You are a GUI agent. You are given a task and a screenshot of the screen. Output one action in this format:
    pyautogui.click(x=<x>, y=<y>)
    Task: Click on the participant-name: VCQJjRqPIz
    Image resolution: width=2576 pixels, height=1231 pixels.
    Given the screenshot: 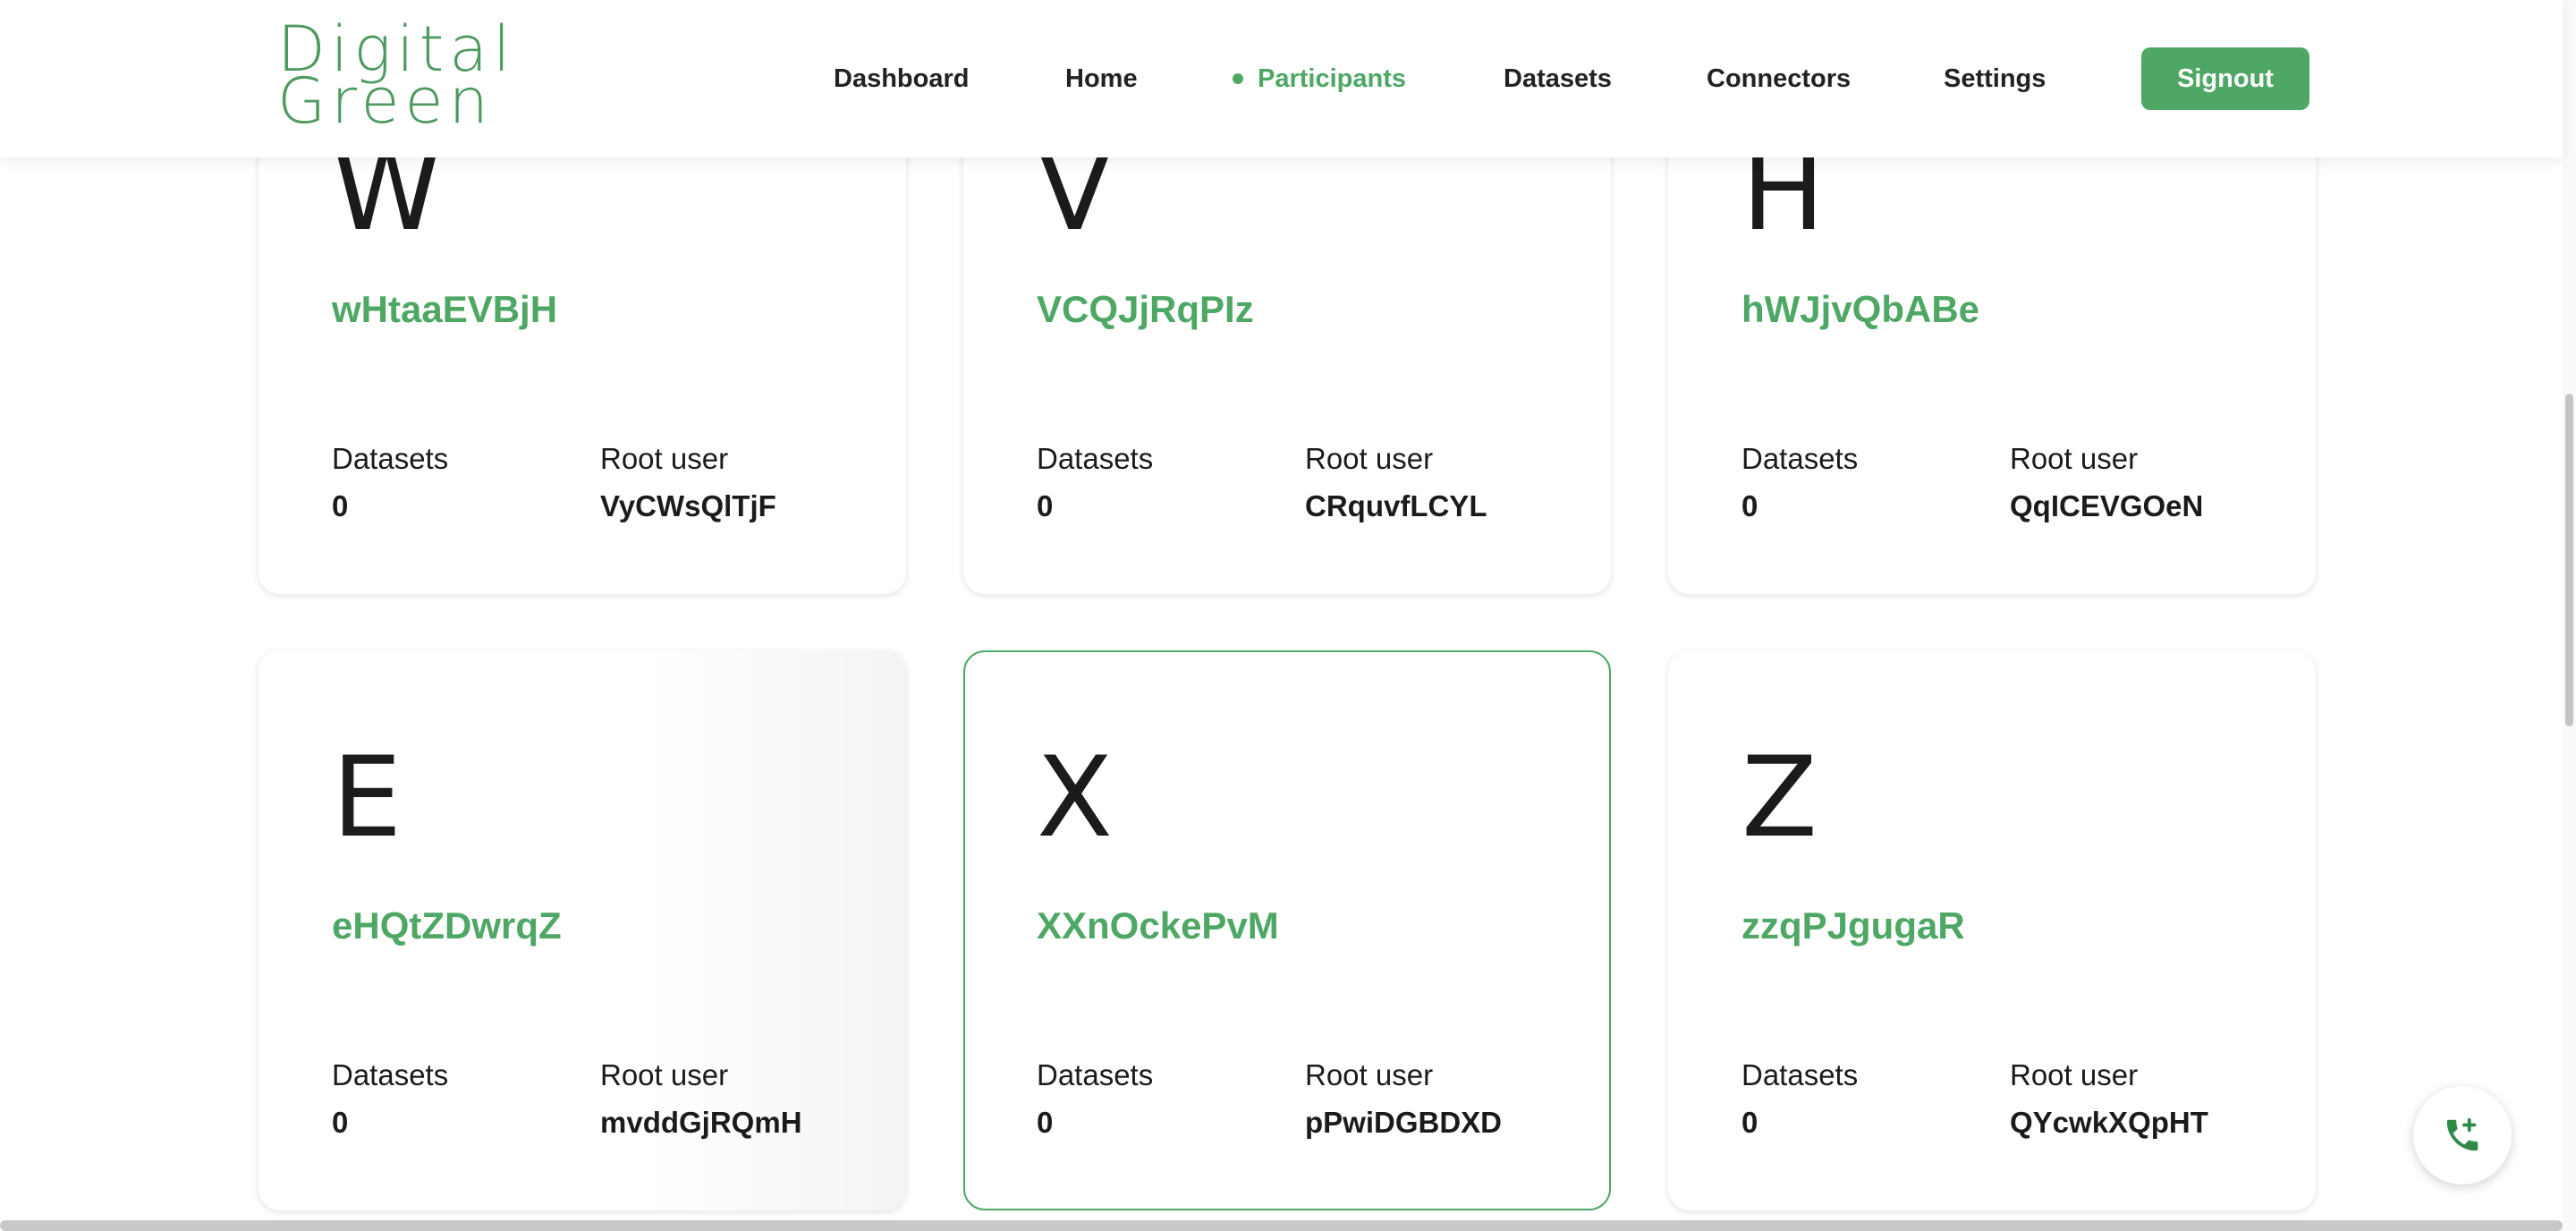 What is the action you would take?
    pyautogui.click(x=1145, y=309)
    